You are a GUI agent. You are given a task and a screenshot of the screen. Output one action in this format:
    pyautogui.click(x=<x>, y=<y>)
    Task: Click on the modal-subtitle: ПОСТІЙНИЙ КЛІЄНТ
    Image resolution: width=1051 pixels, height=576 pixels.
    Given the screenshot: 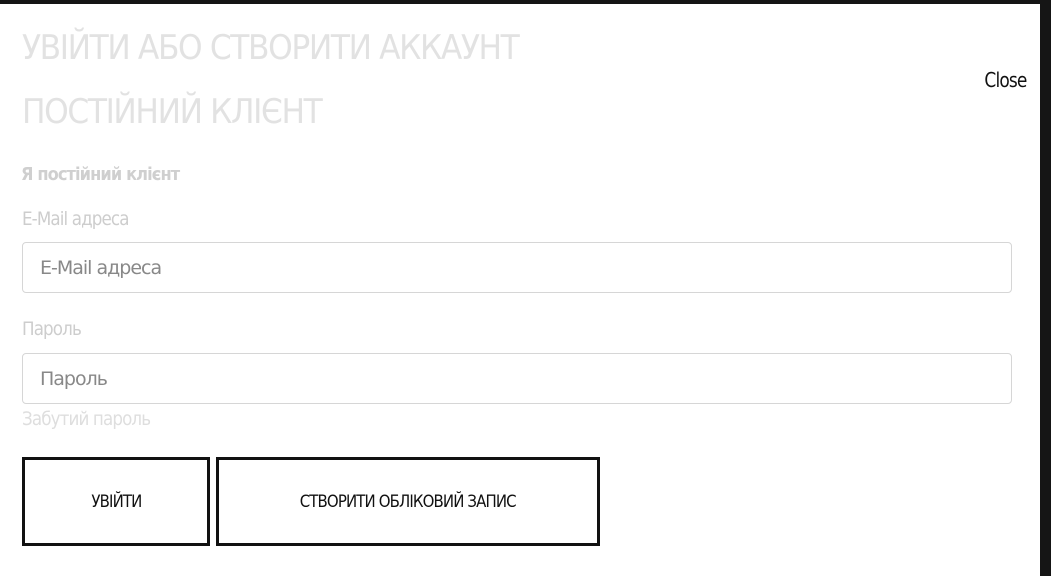 What is the action you would take?
    pyautogui.click(x=172, y=112)
    